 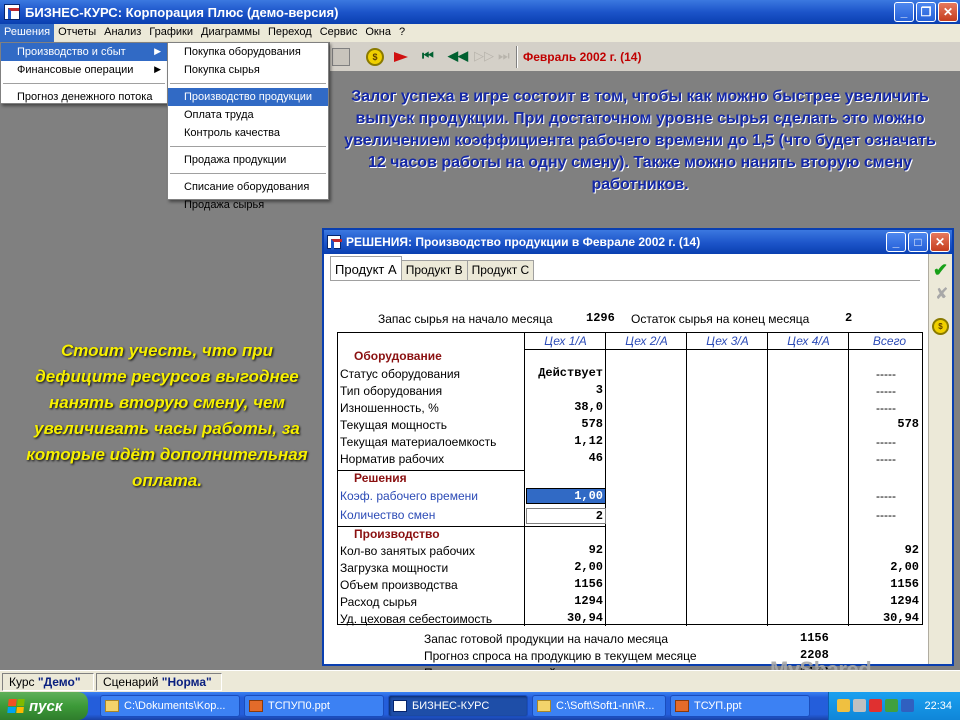 What do you see at coordinates (566, 516) in the screenshot?
I see `shift-count-input: 2` at bounding box center [566, 516].